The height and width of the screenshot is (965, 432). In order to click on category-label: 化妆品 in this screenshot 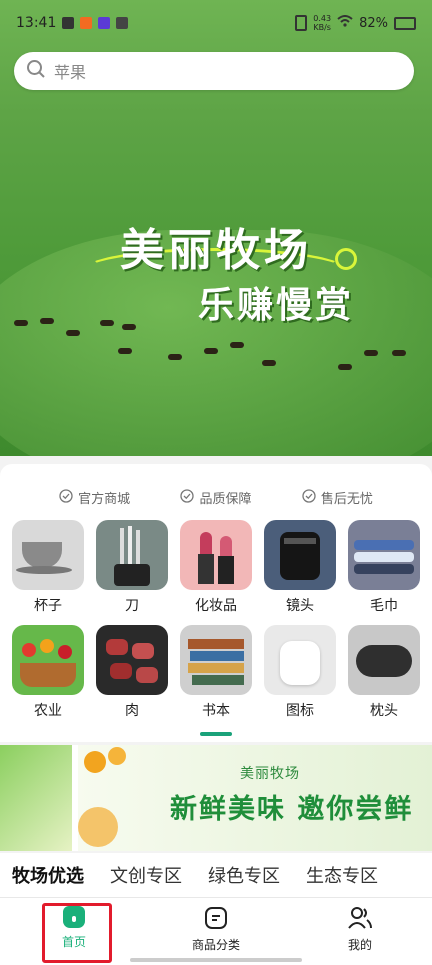, I will do `click(216, 606)`.